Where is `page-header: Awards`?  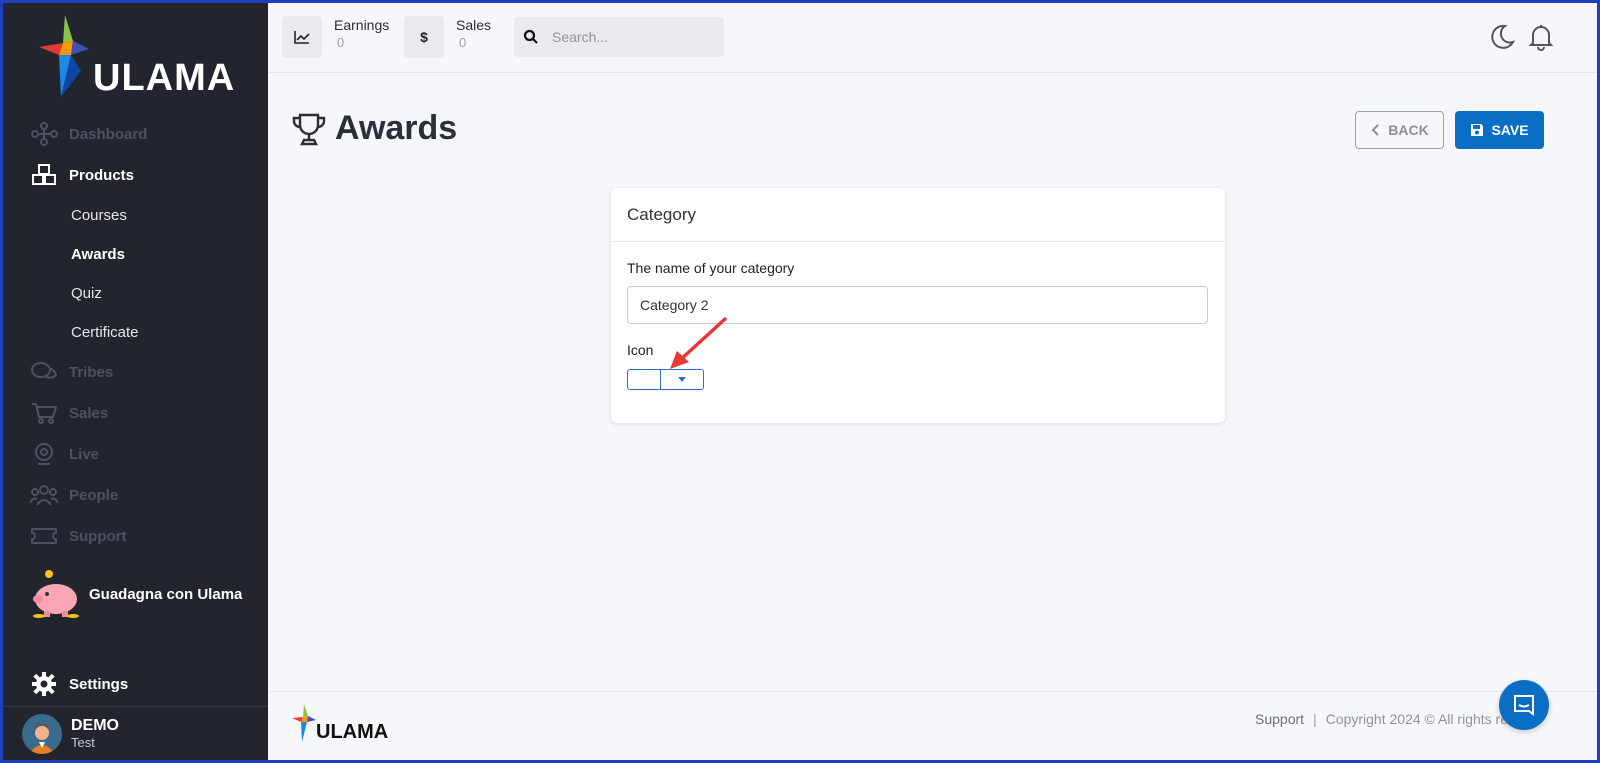
page-header: Awards is located at coordinates (374, 128).